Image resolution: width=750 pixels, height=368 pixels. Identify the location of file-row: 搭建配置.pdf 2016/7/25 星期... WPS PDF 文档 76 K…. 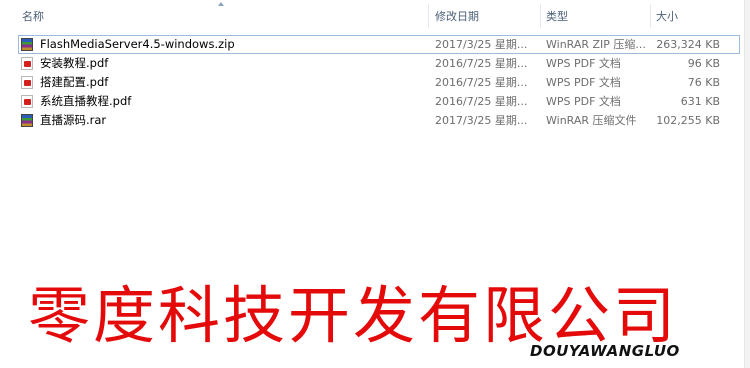
(379, 82).